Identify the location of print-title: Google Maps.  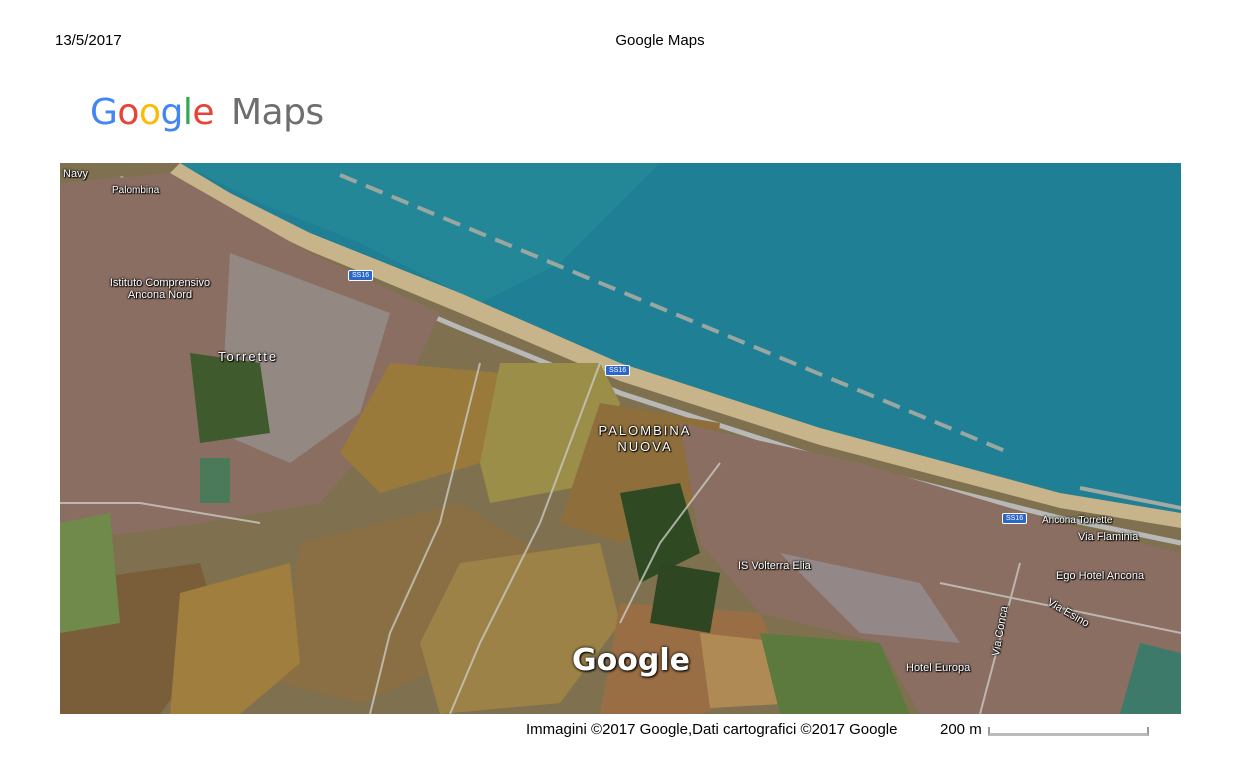
(660, 40).